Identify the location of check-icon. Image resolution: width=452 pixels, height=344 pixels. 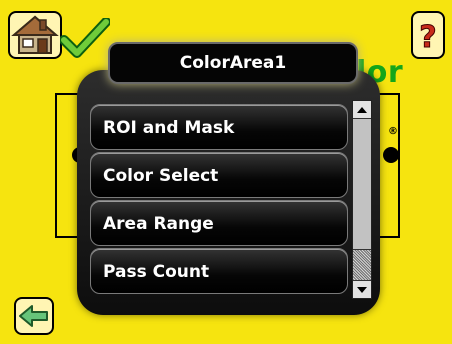
(85, 38).